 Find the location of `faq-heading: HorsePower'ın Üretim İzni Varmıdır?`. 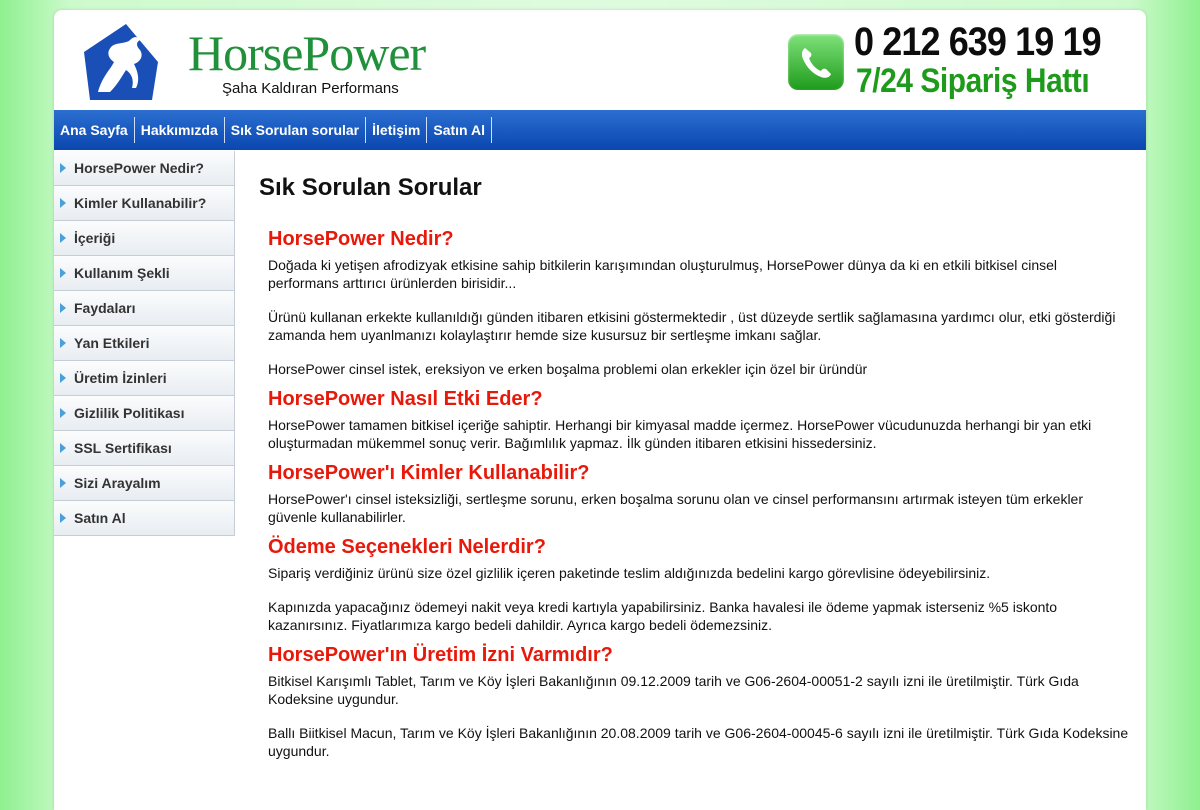

faq-heading: HorsePower'ın Üretim İzni Varmıdır? is located at coordinates (440, 655).